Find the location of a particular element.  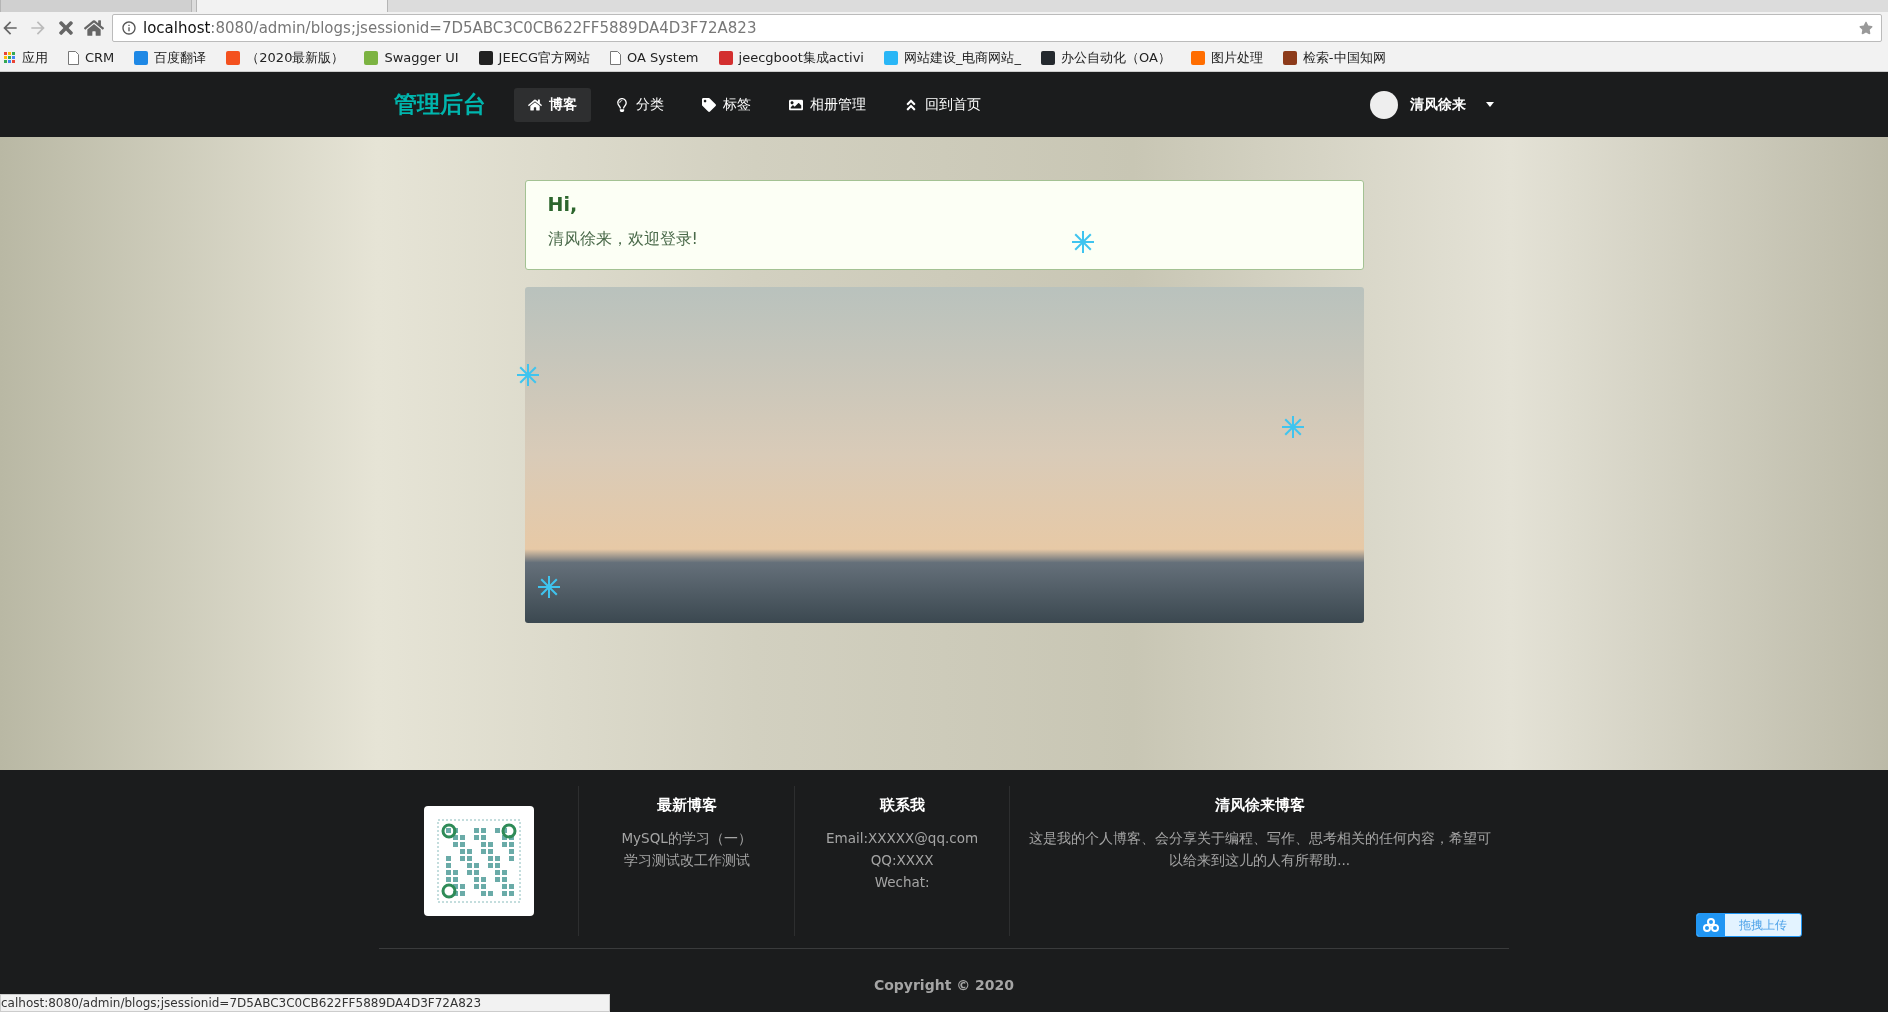

lightbulb-icon is located at coordinates (622, 104).